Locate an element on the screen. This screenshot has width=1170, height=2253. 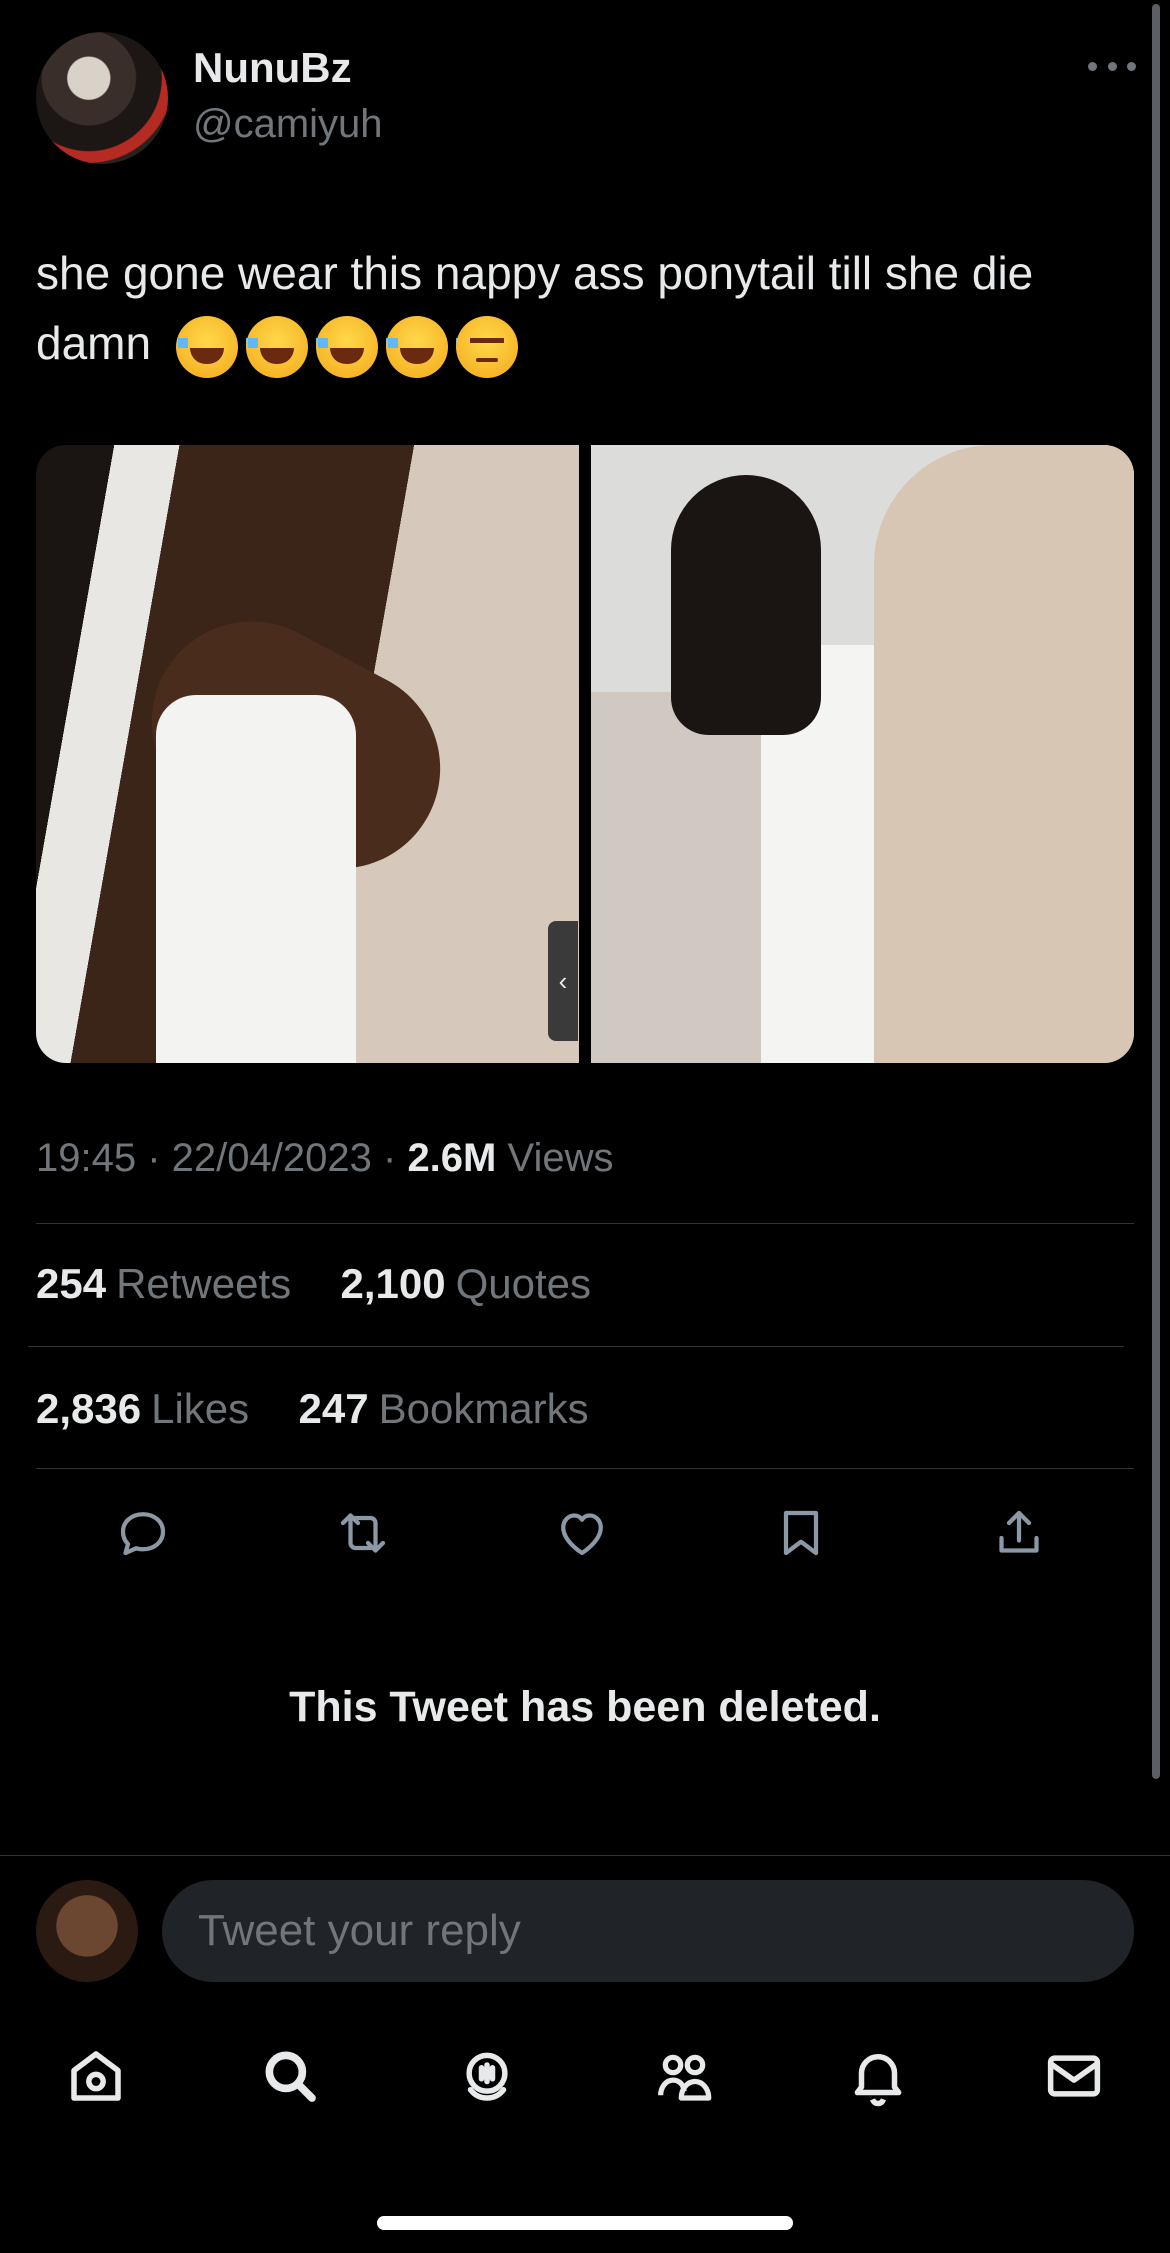
tweet-header: NunuBz @camiyuh is located at coordinates (586, 98).